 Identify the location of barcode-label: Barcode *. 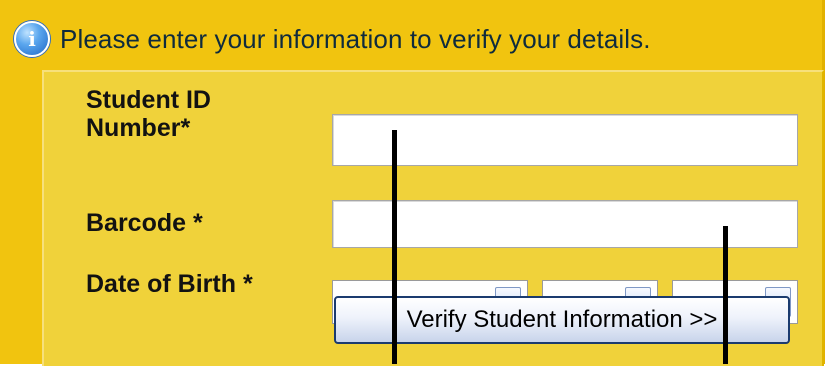
(144, 223).